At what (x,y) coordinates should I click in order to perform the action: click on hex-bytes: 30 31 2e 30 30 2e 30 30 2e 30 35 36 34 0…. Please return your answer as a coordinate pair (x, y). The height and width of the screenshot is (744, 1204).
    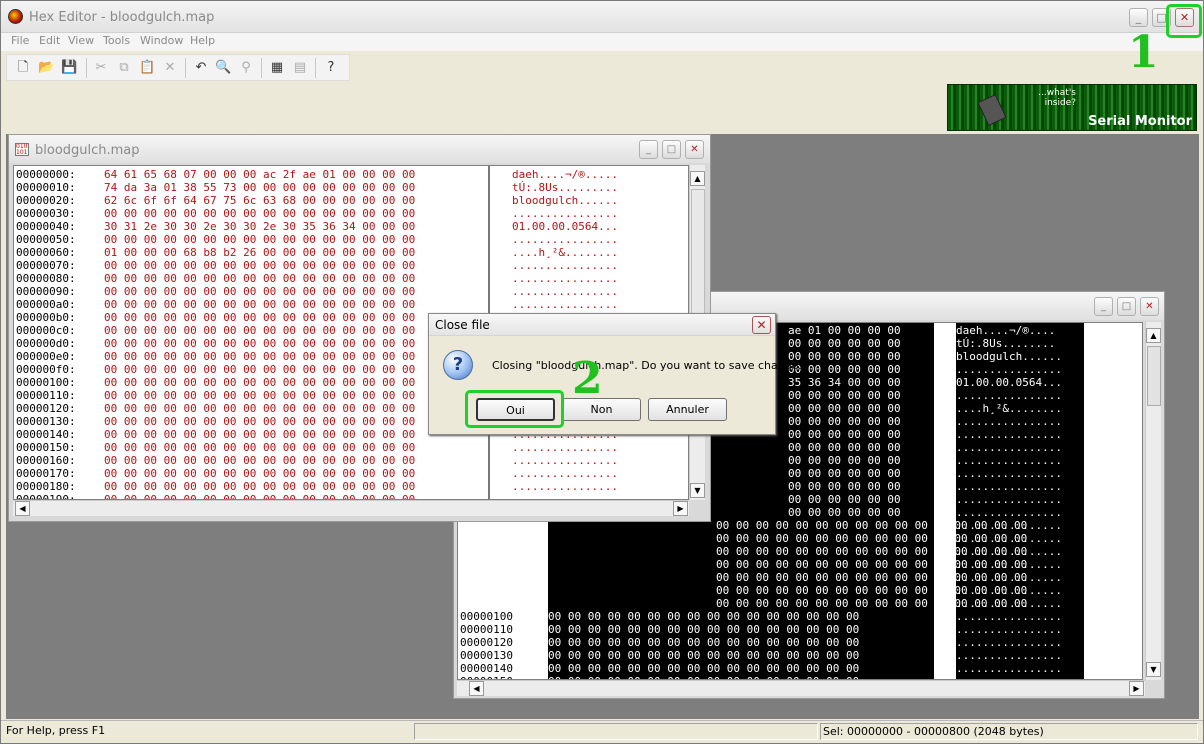
    Looking at the image, I should click on (259, 226).